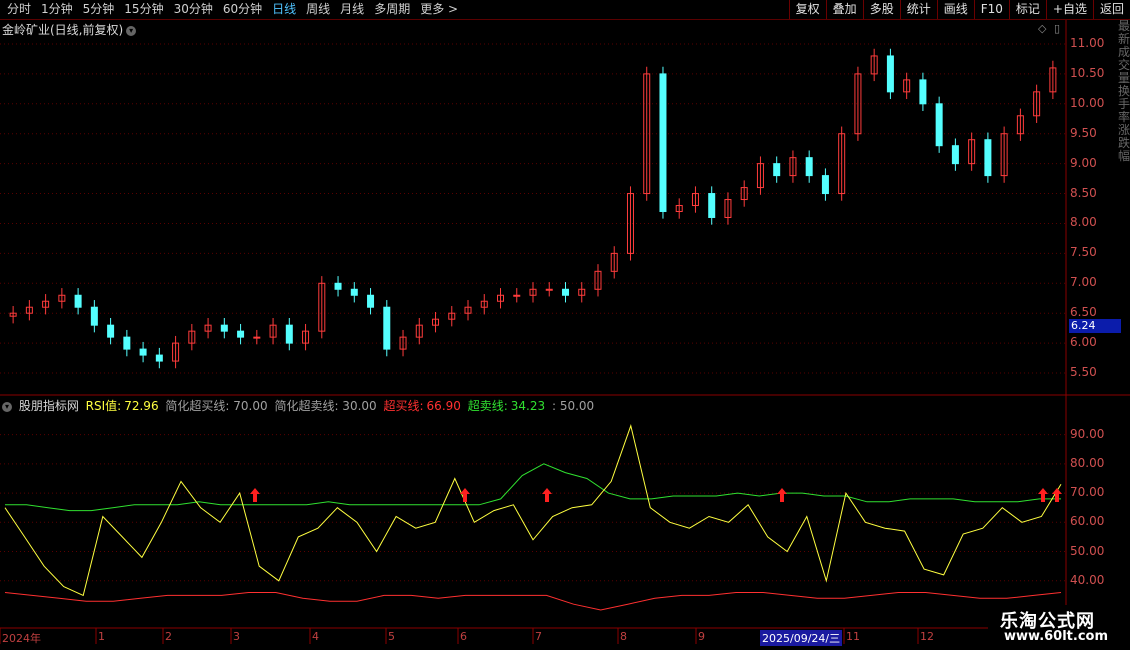  I want to click on price-axis-label: 9.00, so click(1083, 162).